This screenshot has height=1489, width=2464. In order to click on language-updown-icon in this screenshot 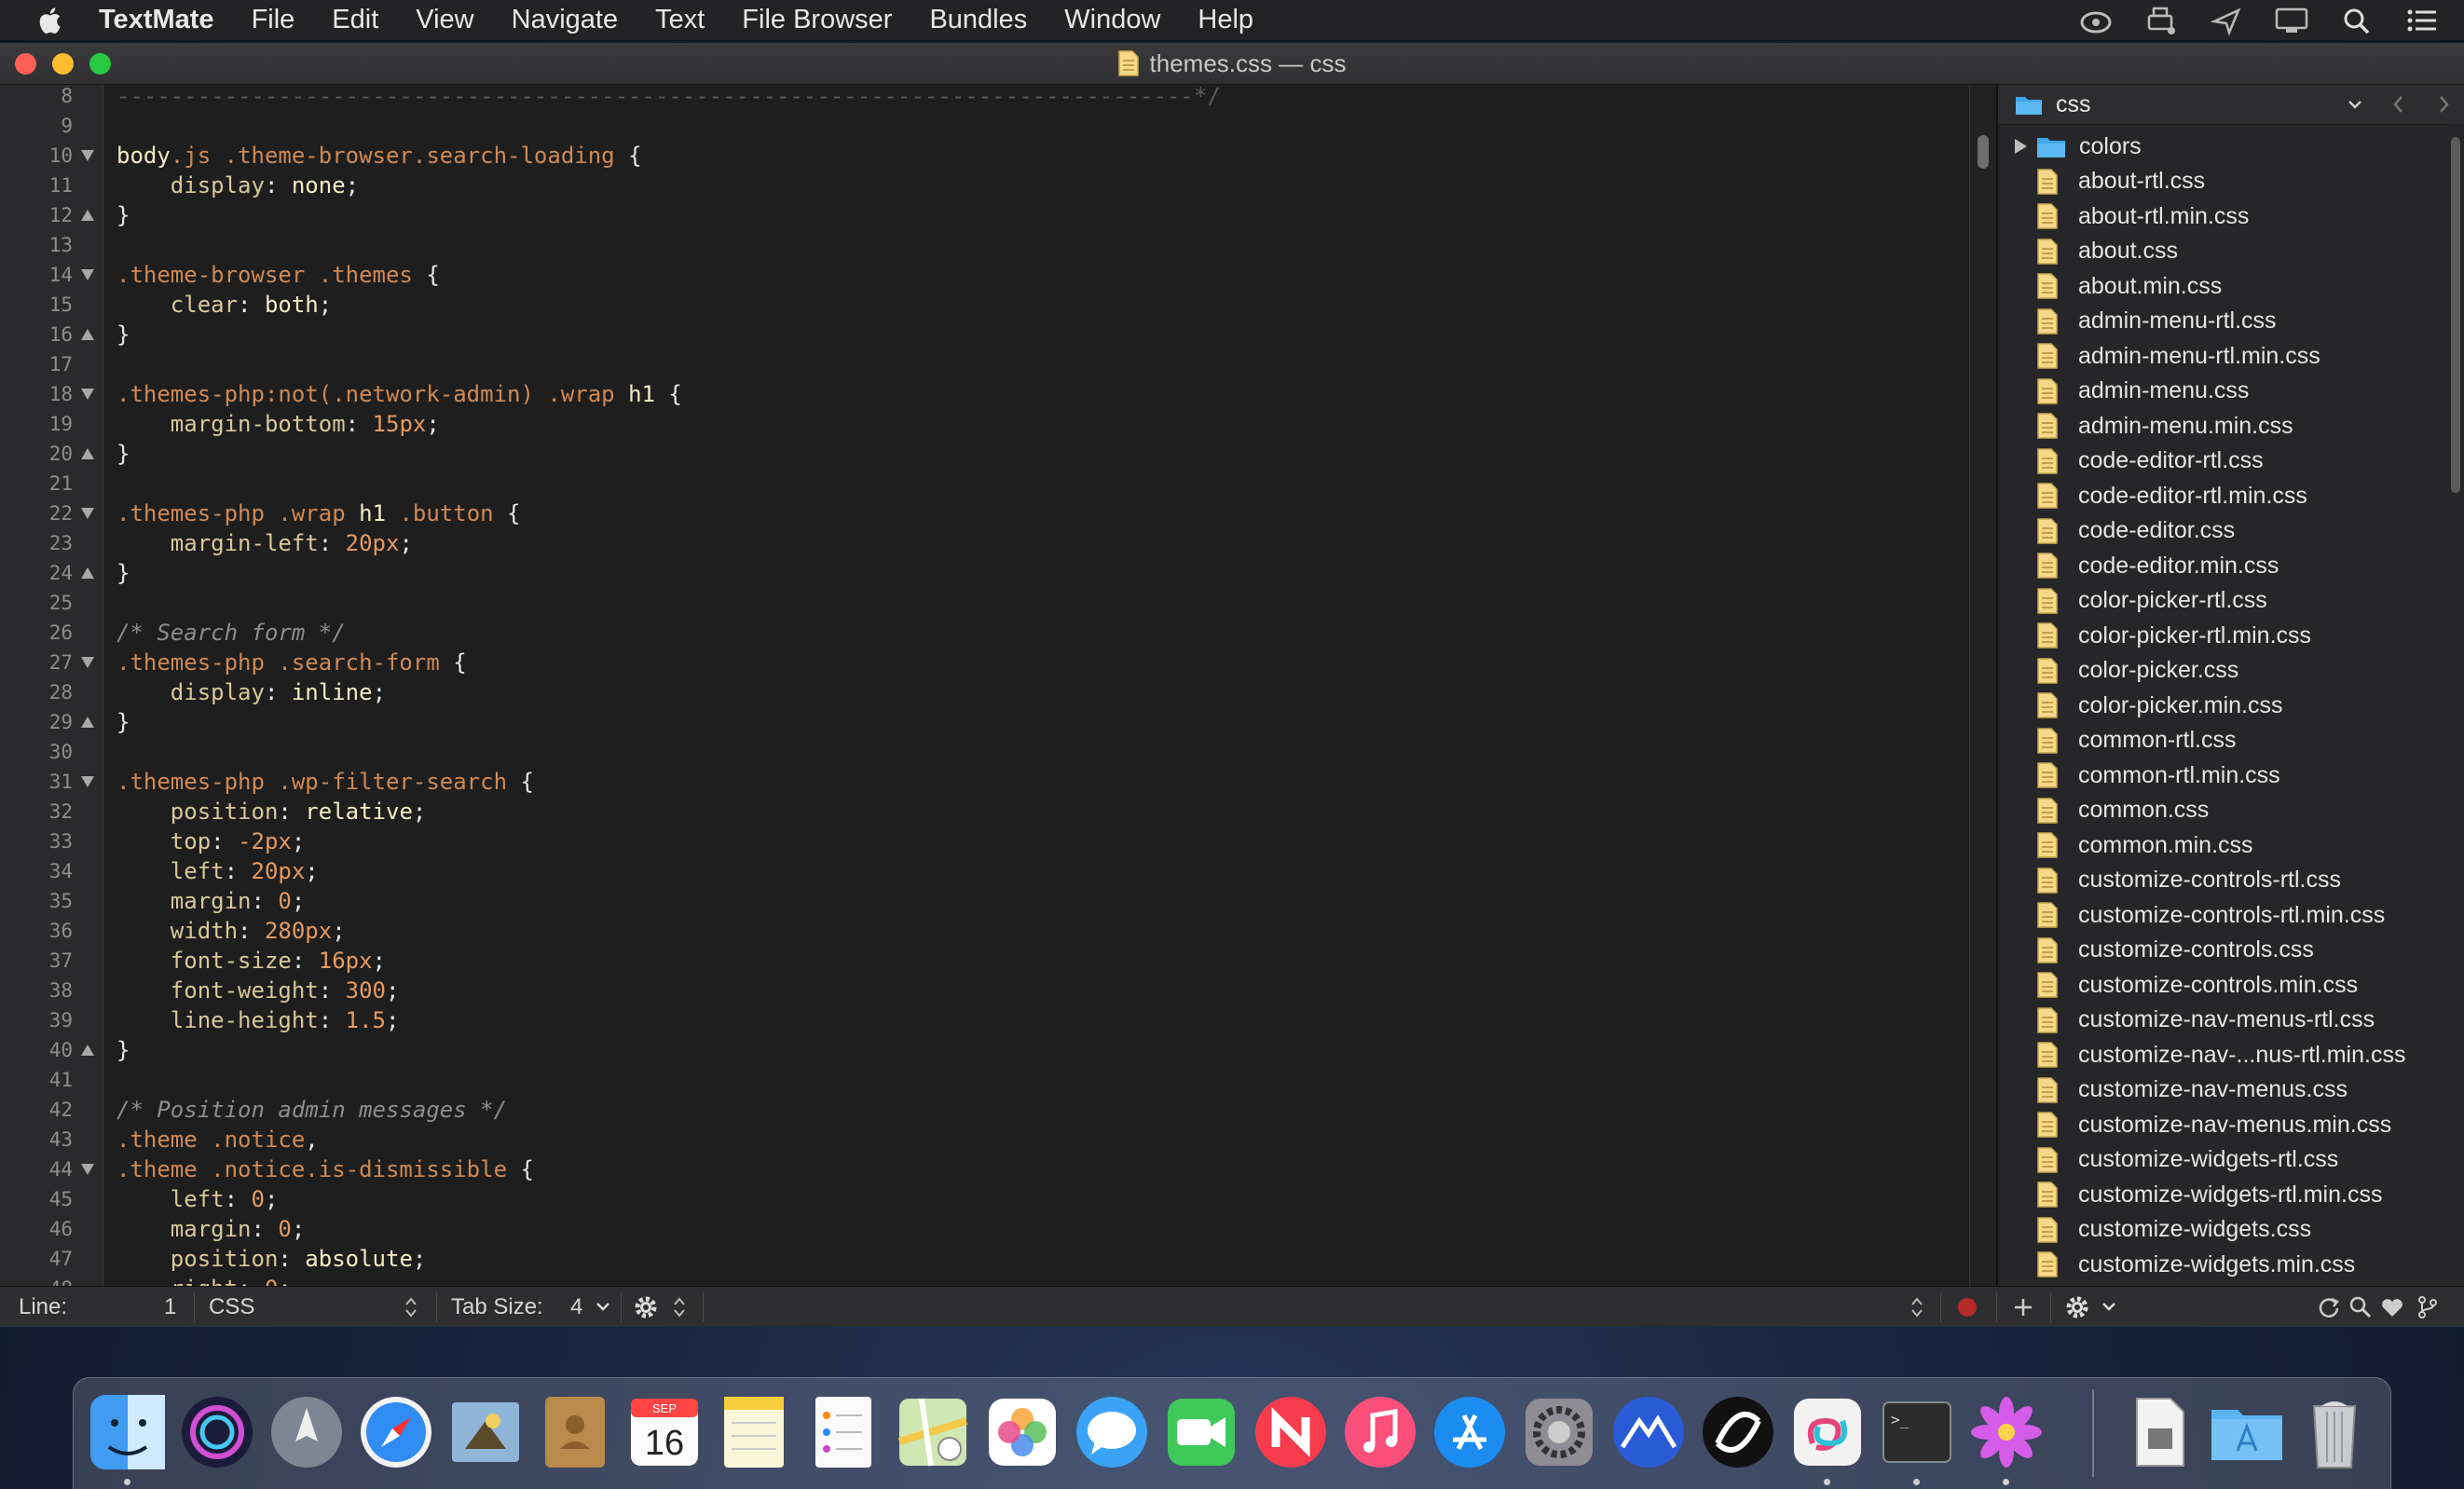, I will do `click(411, 1307)`.